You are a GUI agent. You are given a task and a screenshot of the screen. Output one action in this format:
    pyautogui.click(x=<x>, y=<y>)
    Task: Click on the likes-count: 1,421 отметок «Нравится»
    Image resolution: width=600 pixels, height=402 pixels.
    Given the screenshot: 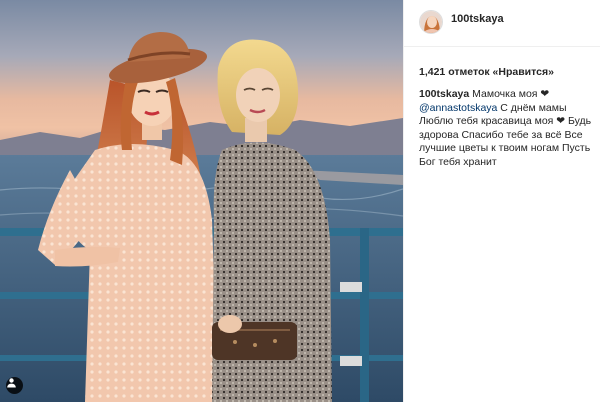 What is the action you would take?
    pyautogui.click(x=486, y=72)
    